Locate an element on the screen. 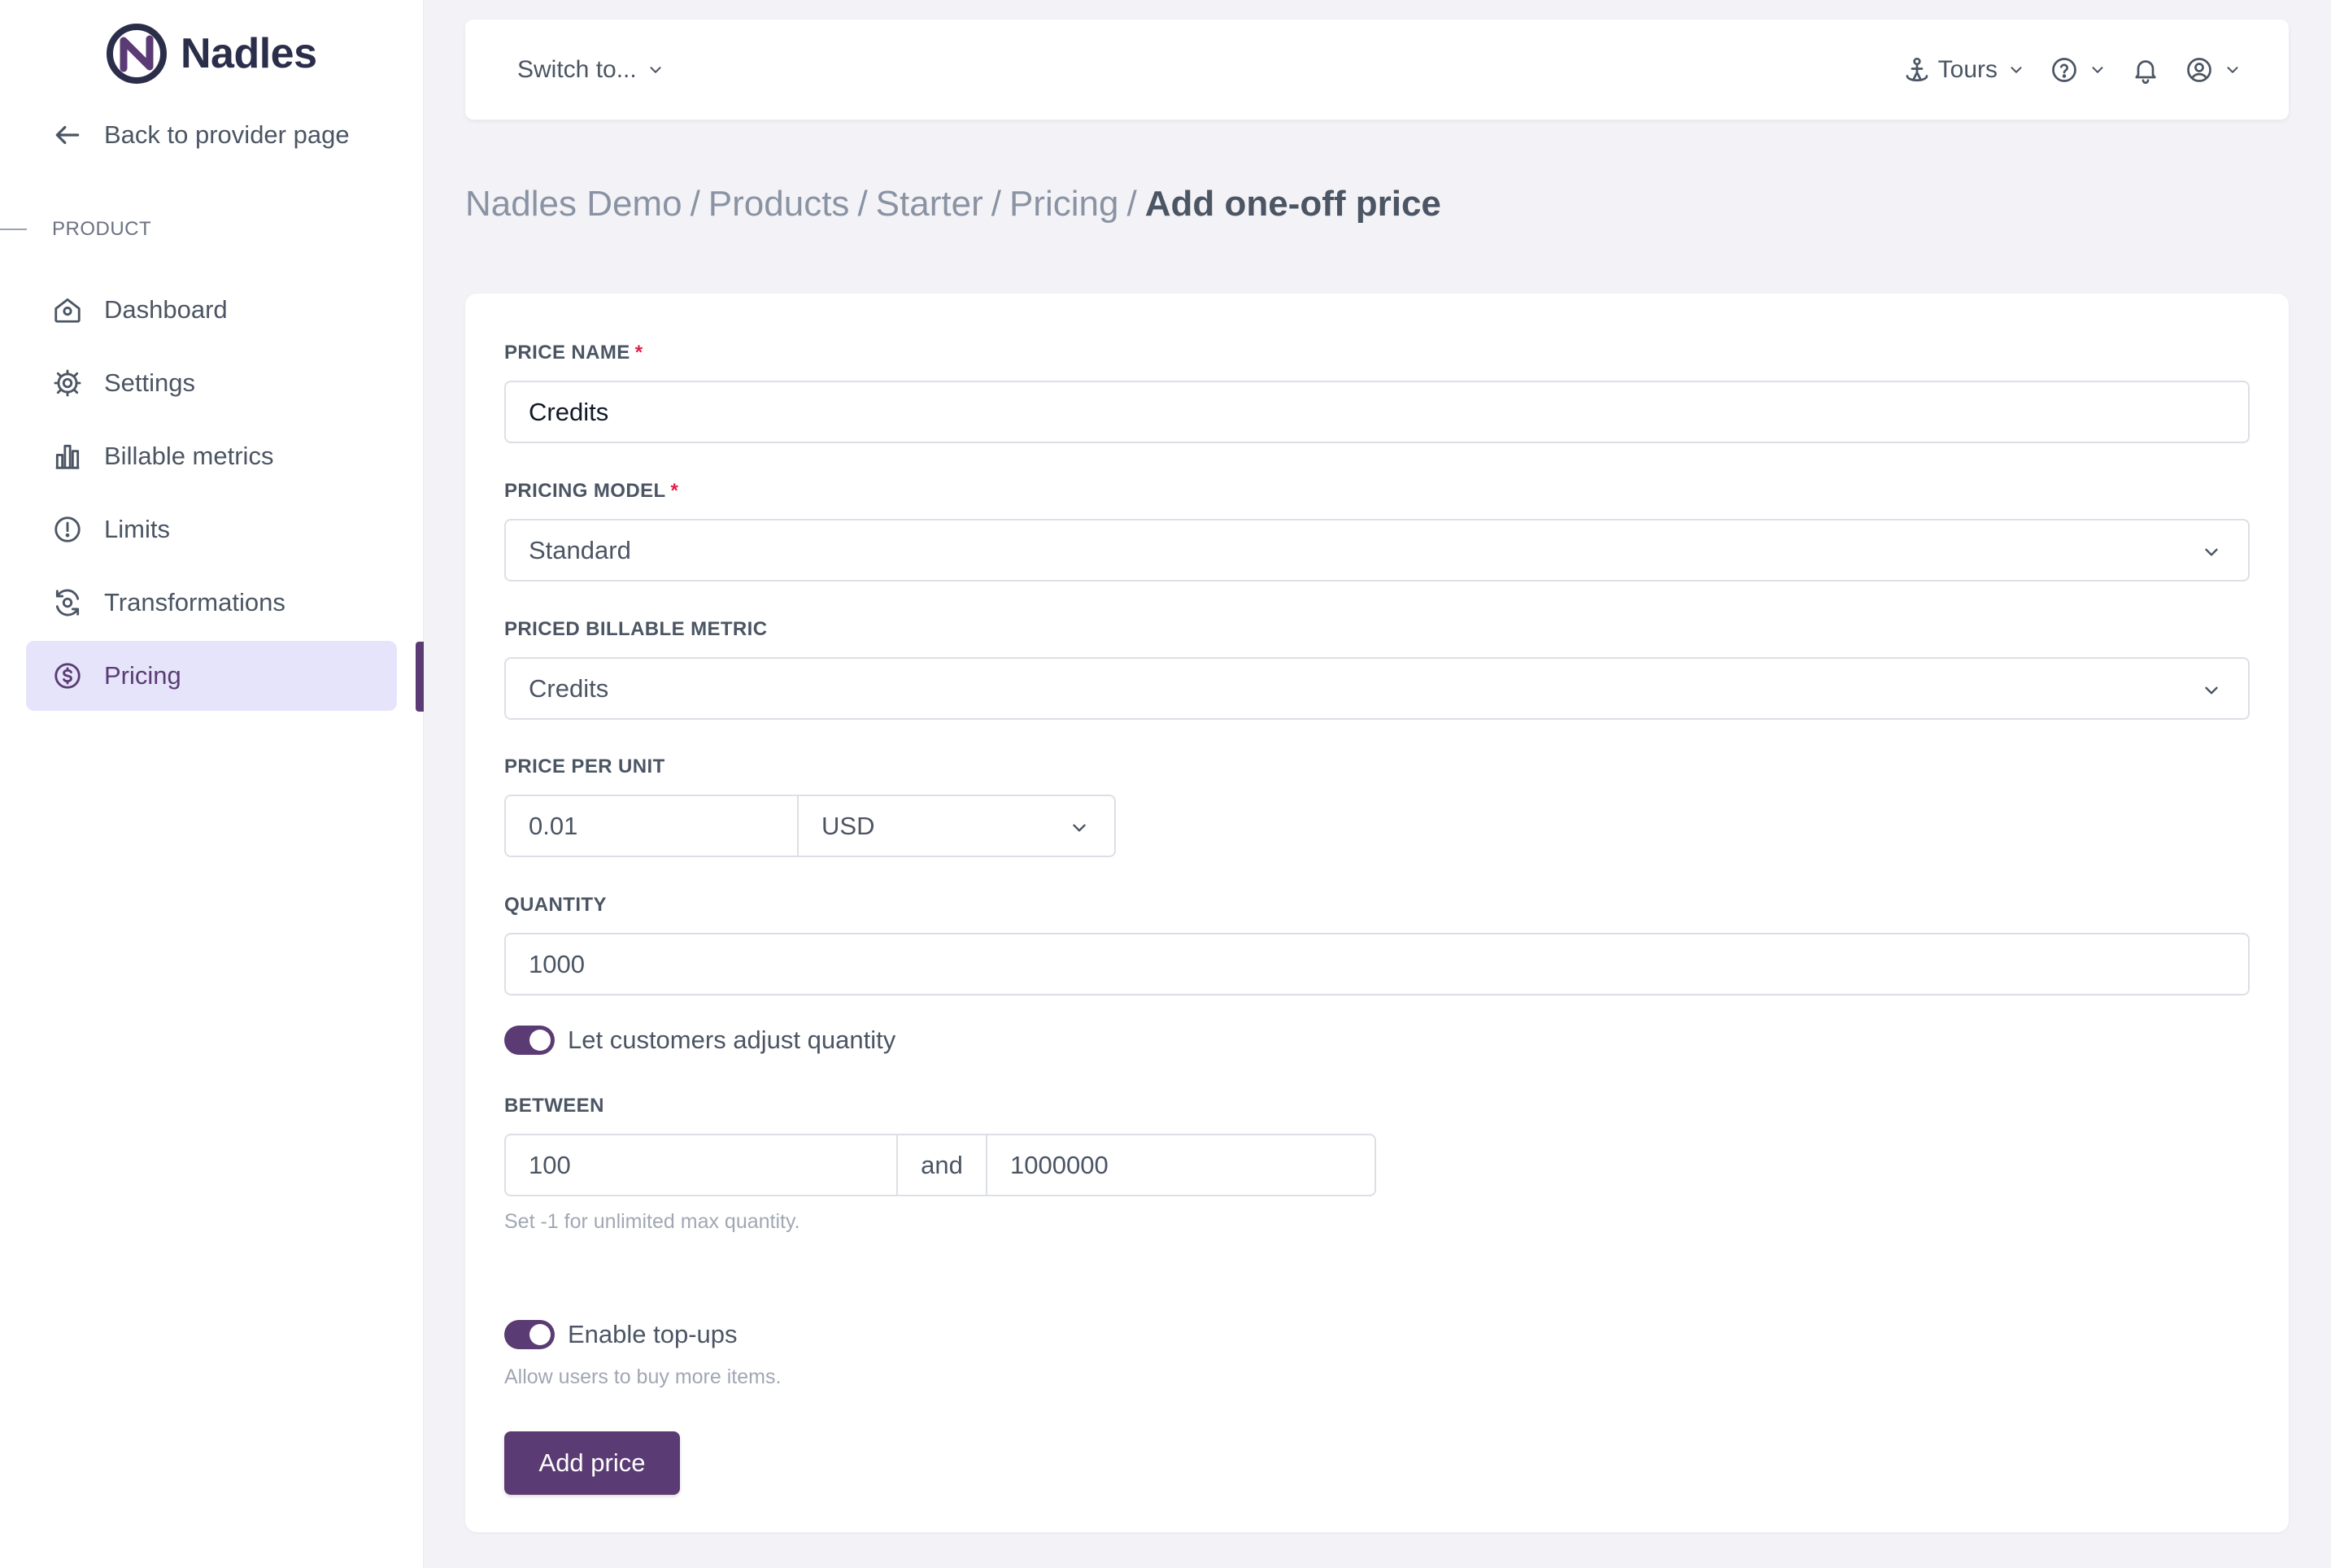 The image size is (2331, 1568). billable-metric-label: PRICED BILLABLE METRIC is located at coordinates (636, 629).